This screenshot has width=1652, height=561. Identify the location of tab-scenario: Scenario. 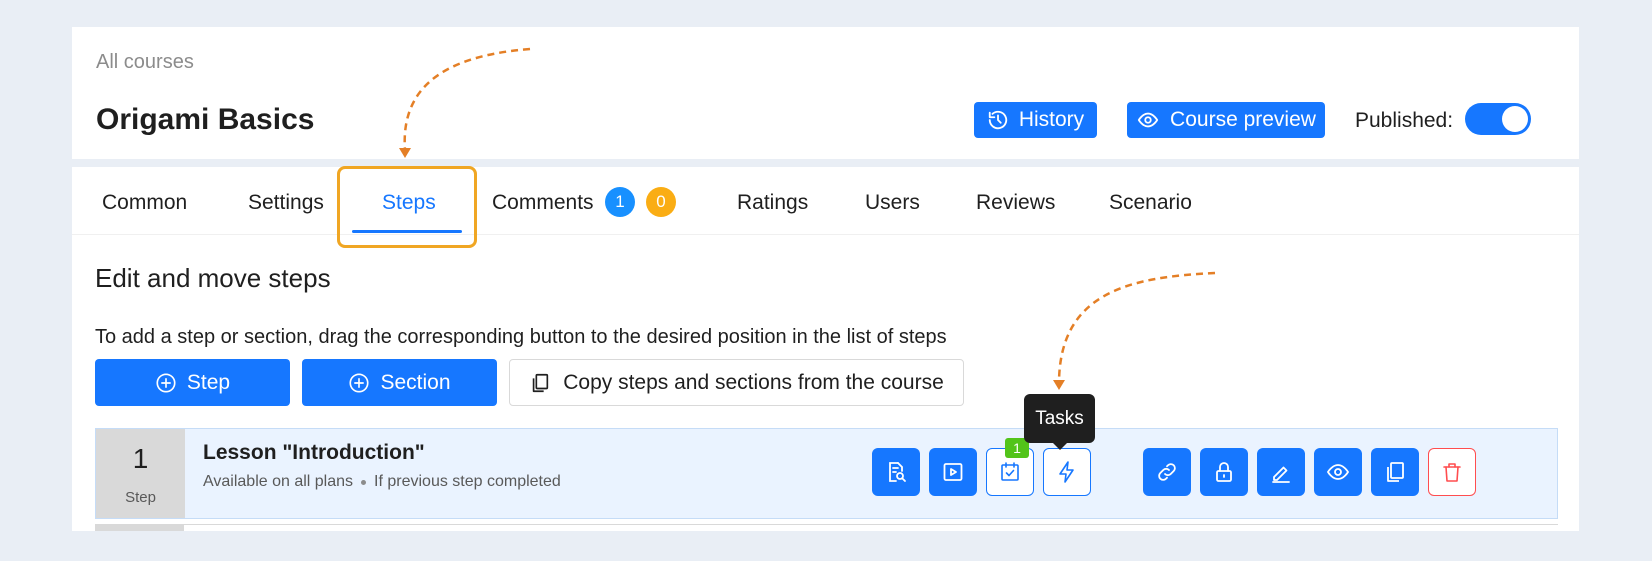
(1150, 203).